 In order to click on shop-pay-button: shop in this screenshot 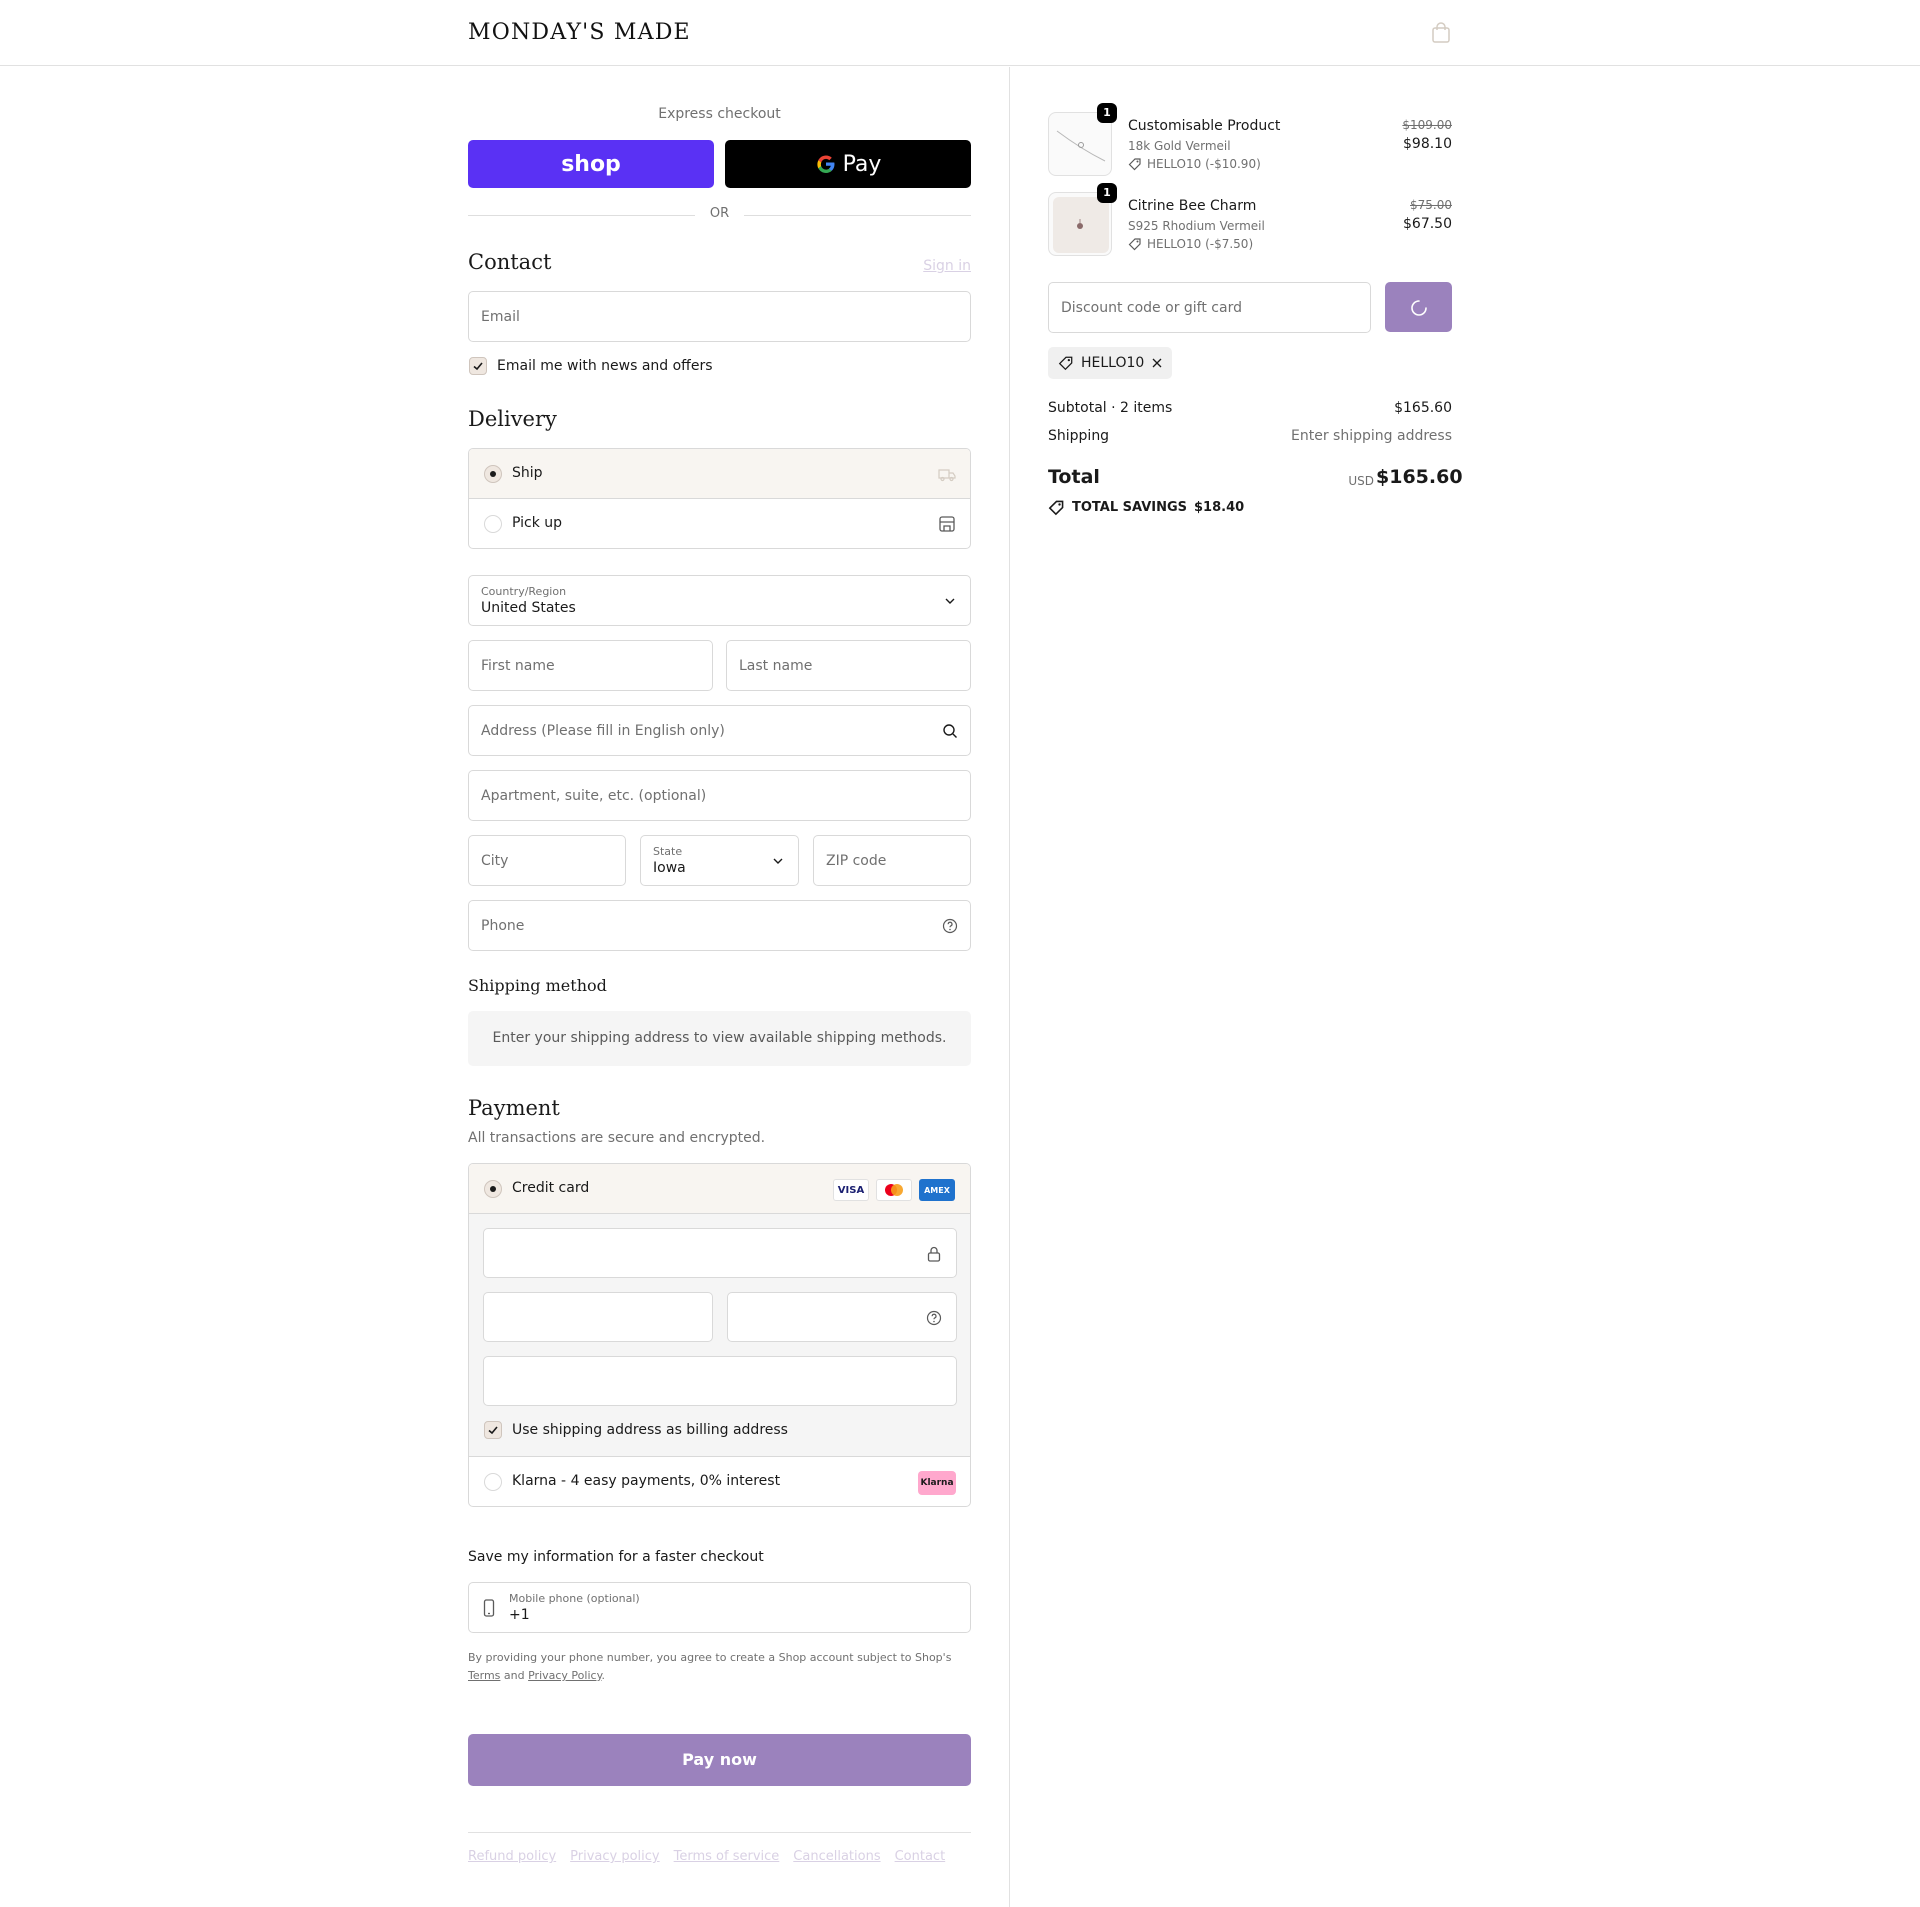, I will do `click(591, 164)`.